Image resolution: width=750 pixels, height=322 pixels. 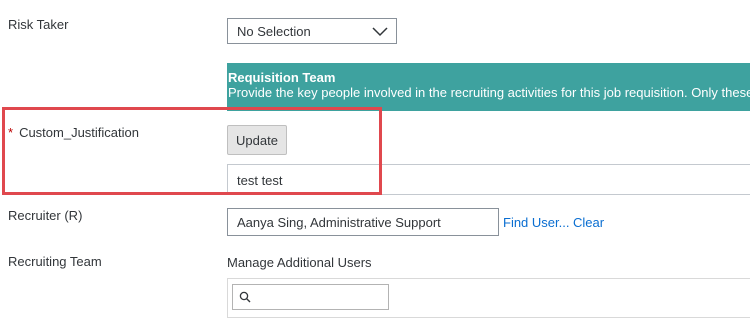 I want to click on custom-justification-label: * Custom_Justification, so click(x=73, y=132).